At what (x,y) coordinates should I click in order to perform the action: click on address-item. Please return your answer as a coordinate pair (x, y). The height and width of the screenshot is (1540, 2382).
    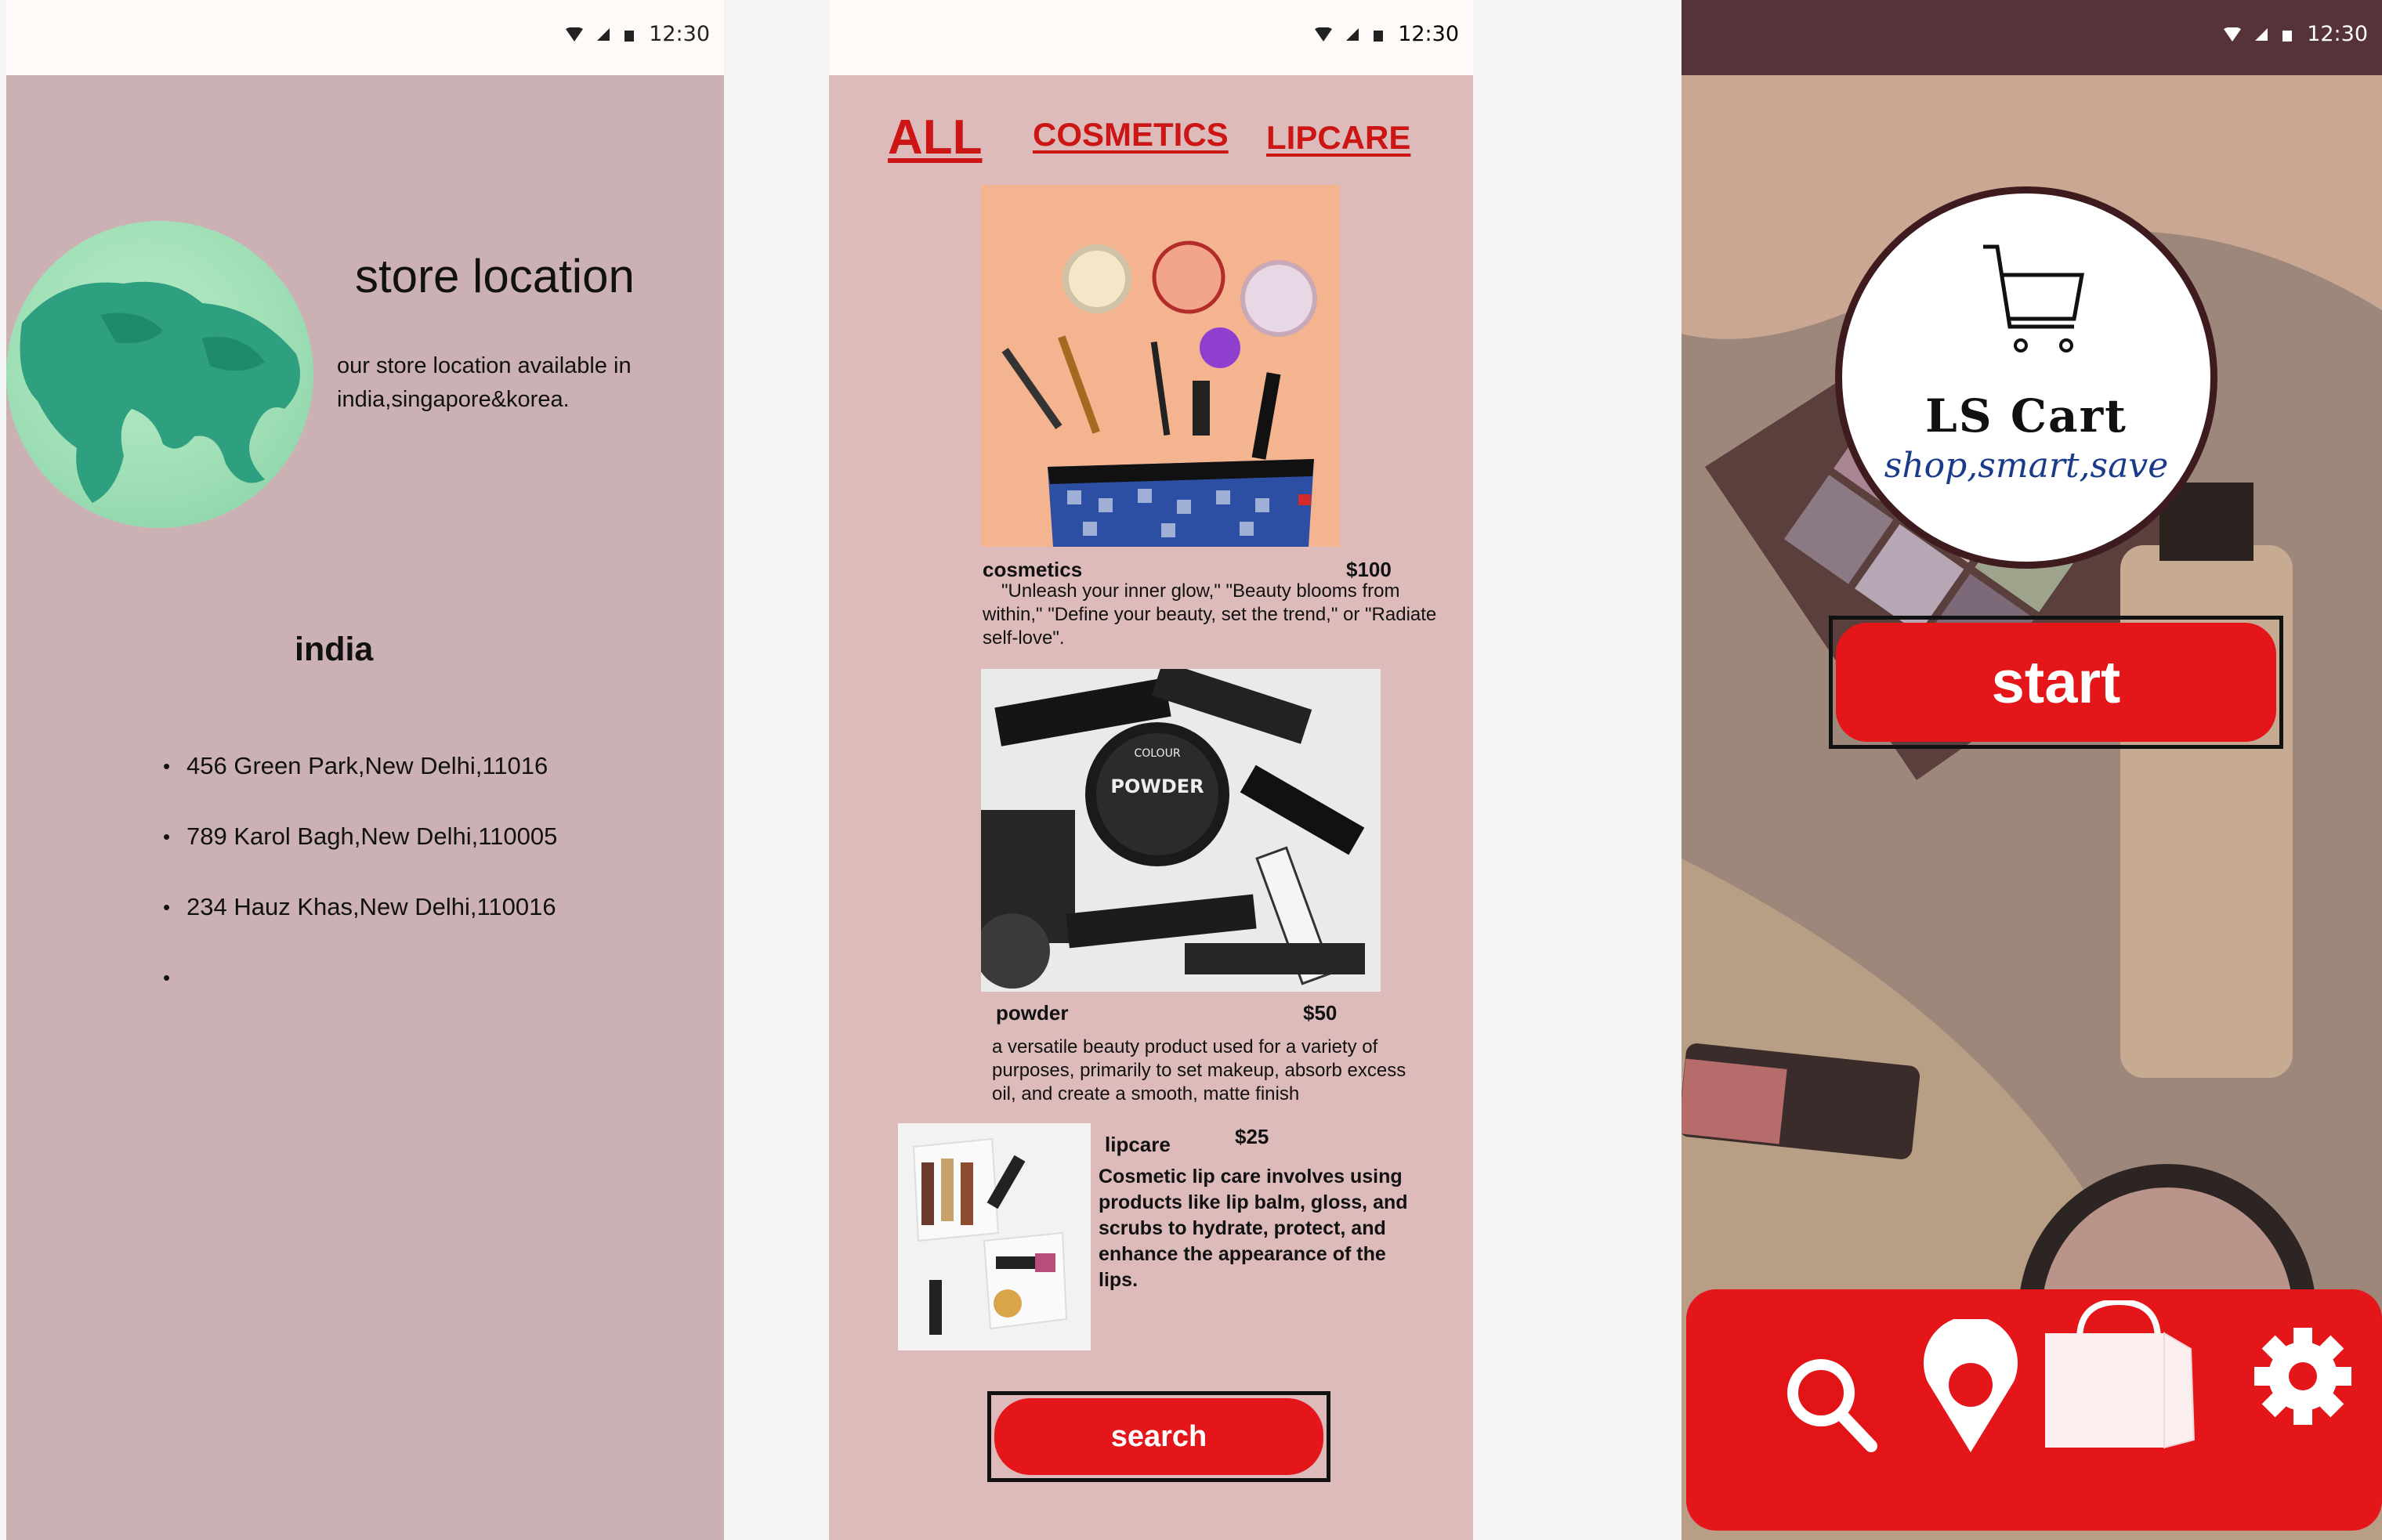
    Looking at the image, I should click on (360, 997).